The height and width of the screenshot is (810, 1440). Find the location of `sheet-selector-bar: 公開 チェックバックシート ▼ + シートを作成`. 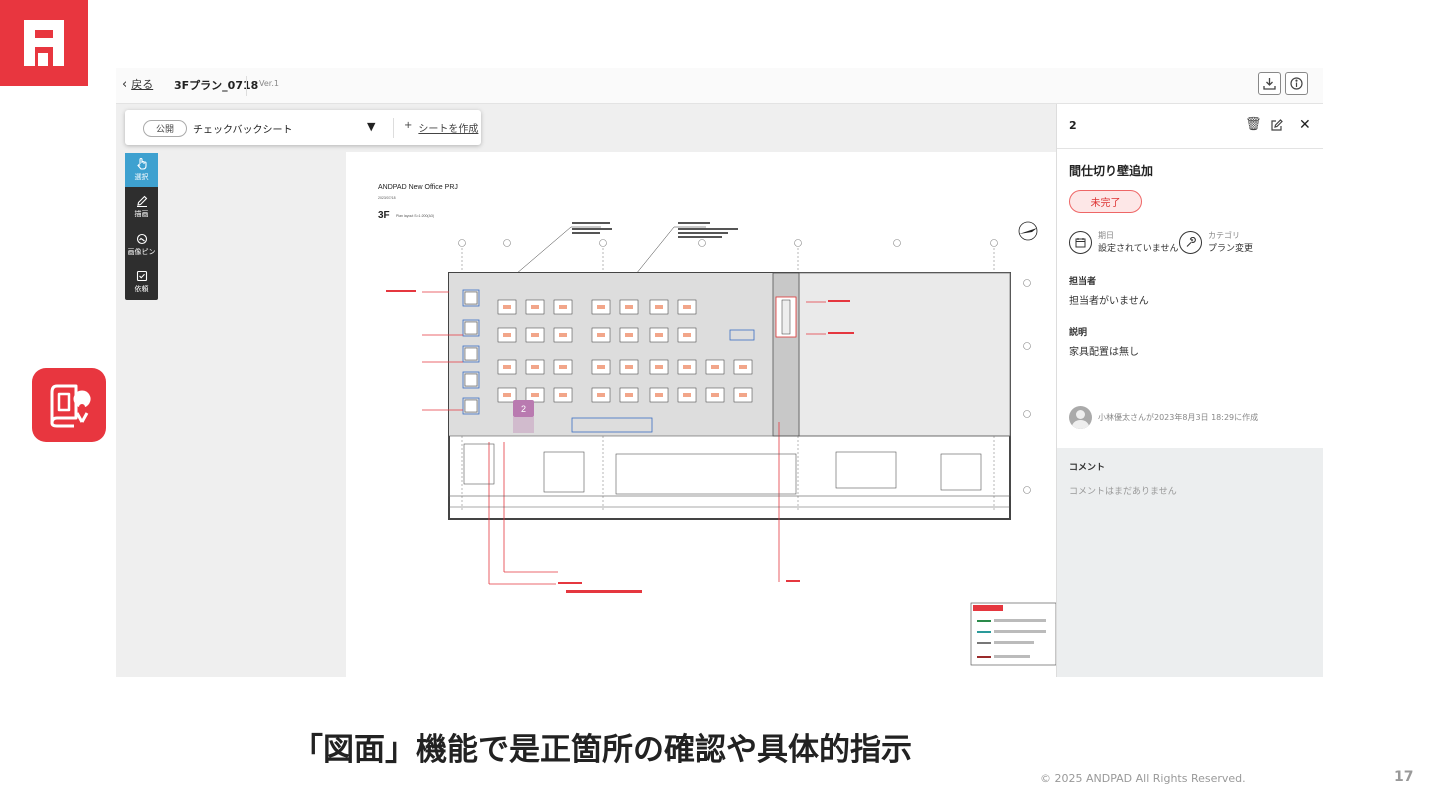

sheet-selector-bar: 公開 チェックバックシート ▼ + シートを作成 is located at coordinates (303, 127).